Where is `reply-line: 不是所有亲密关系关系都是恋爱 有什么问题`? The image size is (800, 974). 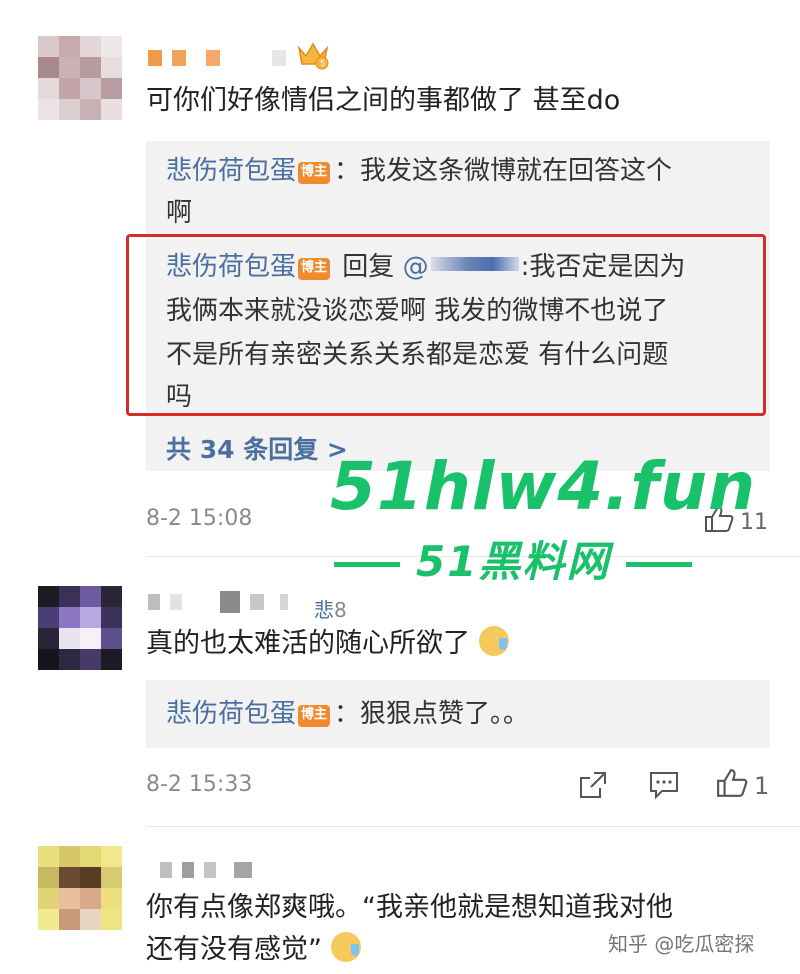
reply-line: 不是所有亲密关系关系都是恋爱 有什么问题 is located at coordinates (417, 355).